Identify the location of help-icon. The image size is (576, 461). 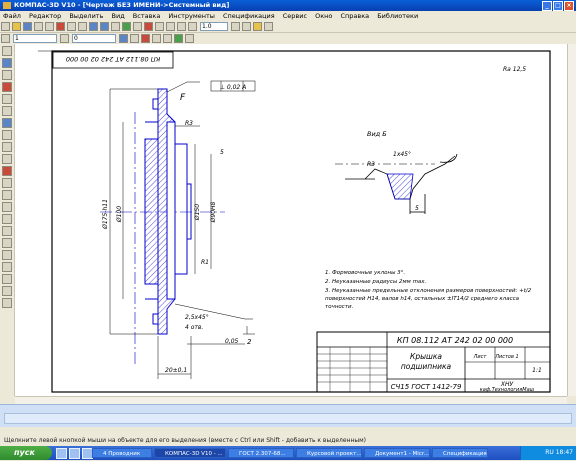
(148, 26).